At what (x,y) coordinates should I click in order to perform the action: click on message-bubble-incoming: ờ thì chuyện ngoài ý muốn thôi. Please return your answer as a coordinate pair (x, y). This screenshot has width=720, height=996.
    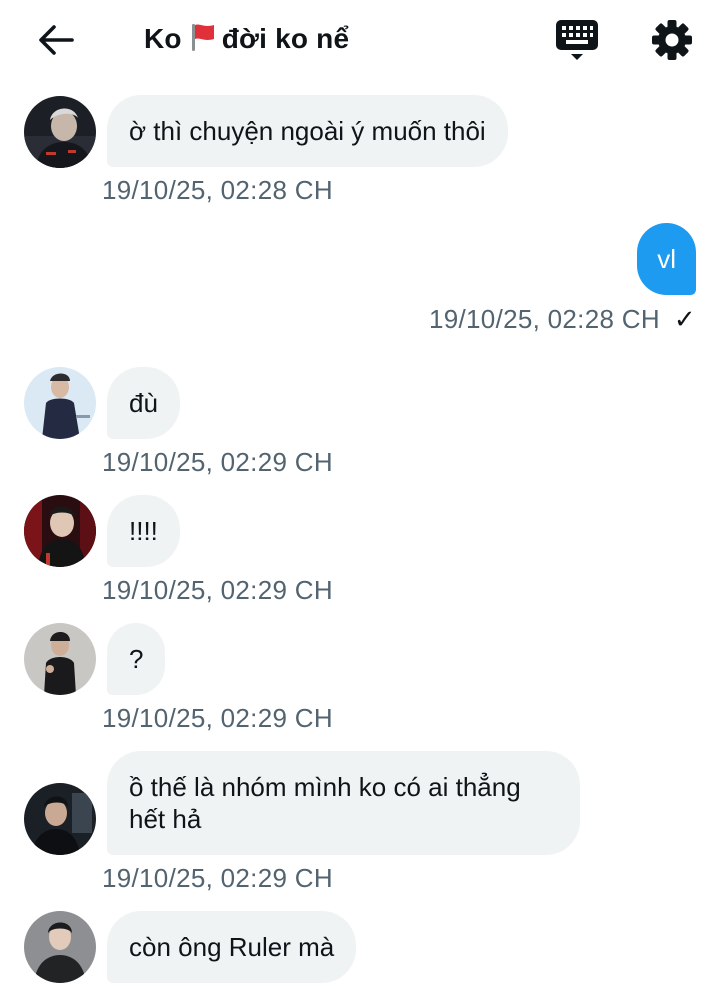
    Looking at the image, I should click on (307, 131).